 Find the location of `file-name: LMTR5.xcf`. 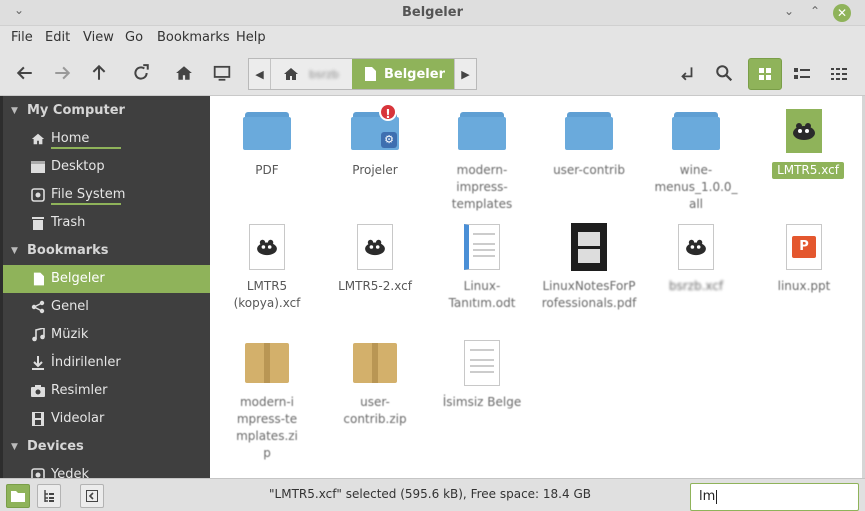

file-name: LMTR5.xcf is located at coordinates (808, 170).